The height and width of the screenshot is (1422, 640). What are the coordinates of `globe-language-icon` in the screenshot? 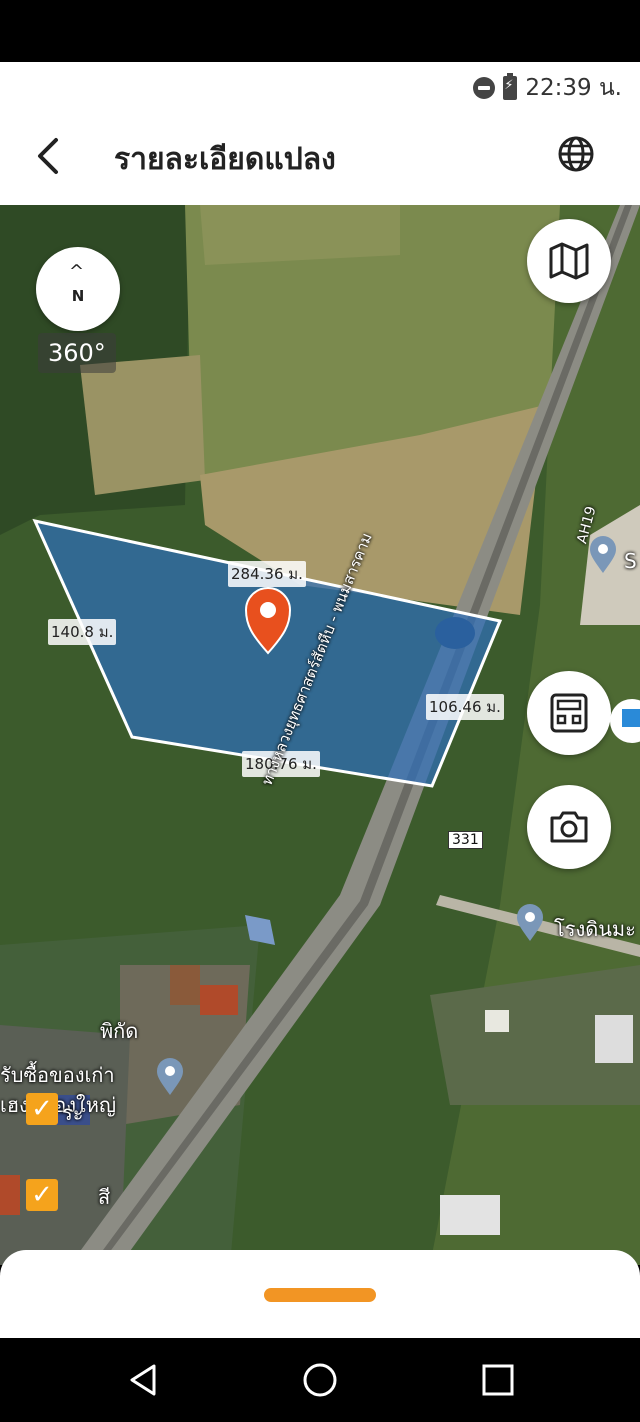 It's located at (576, 154).